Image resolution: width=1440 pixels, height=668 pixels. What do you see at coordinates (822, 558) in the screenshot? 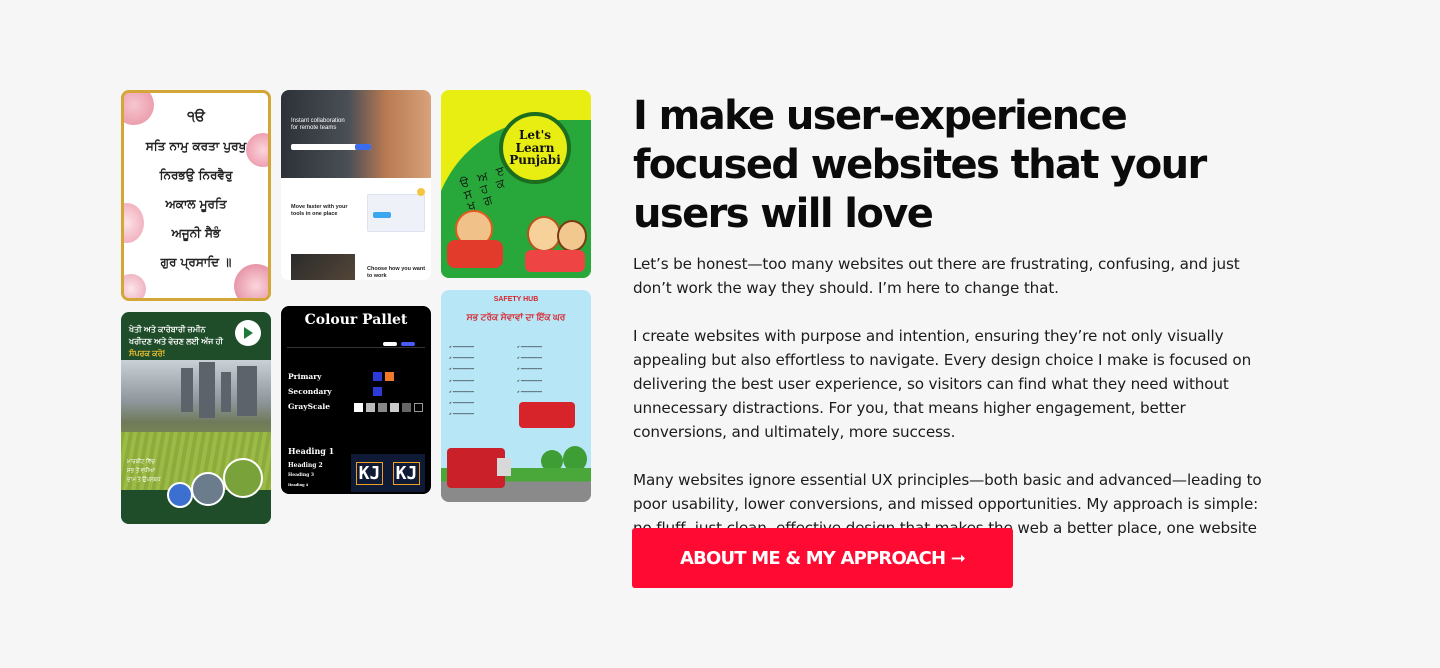
I see `about-me-button: ABOUT ME & MY APPROACH ➞` at bounding box center [822, 558].